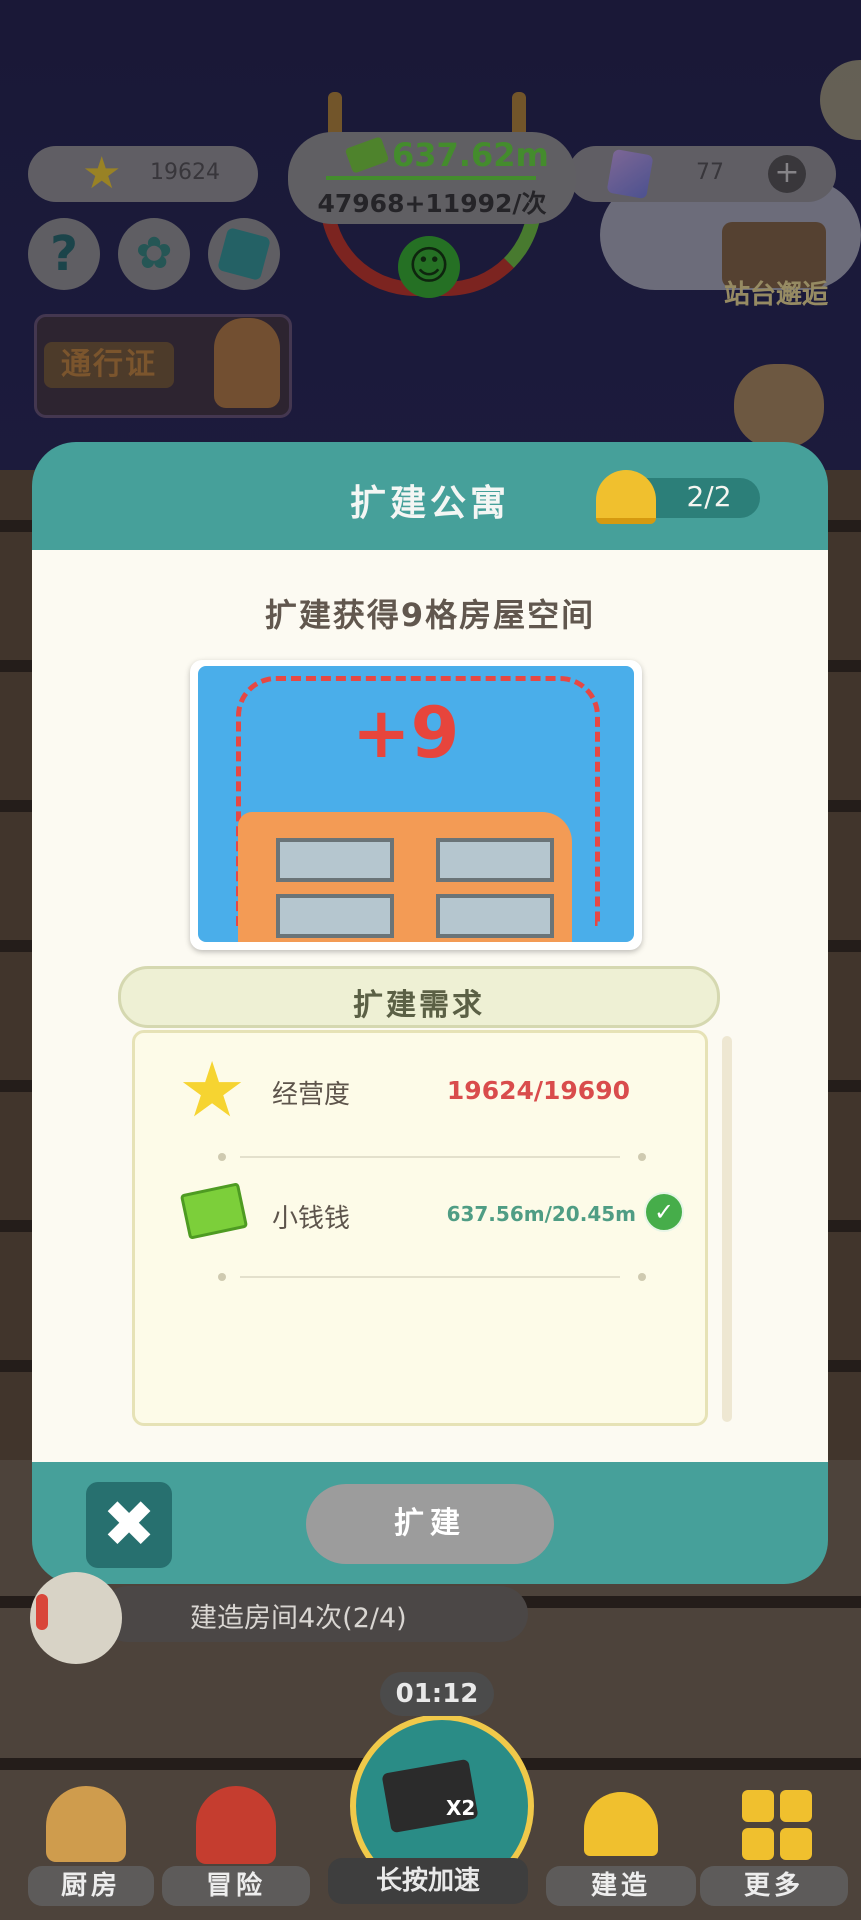 This screenshot has width=861, height=1920. What do you see at coordinates (727, 1229) in the screenshot?
I see `requirements-scrollbar` at bounding box center [727, 1229].